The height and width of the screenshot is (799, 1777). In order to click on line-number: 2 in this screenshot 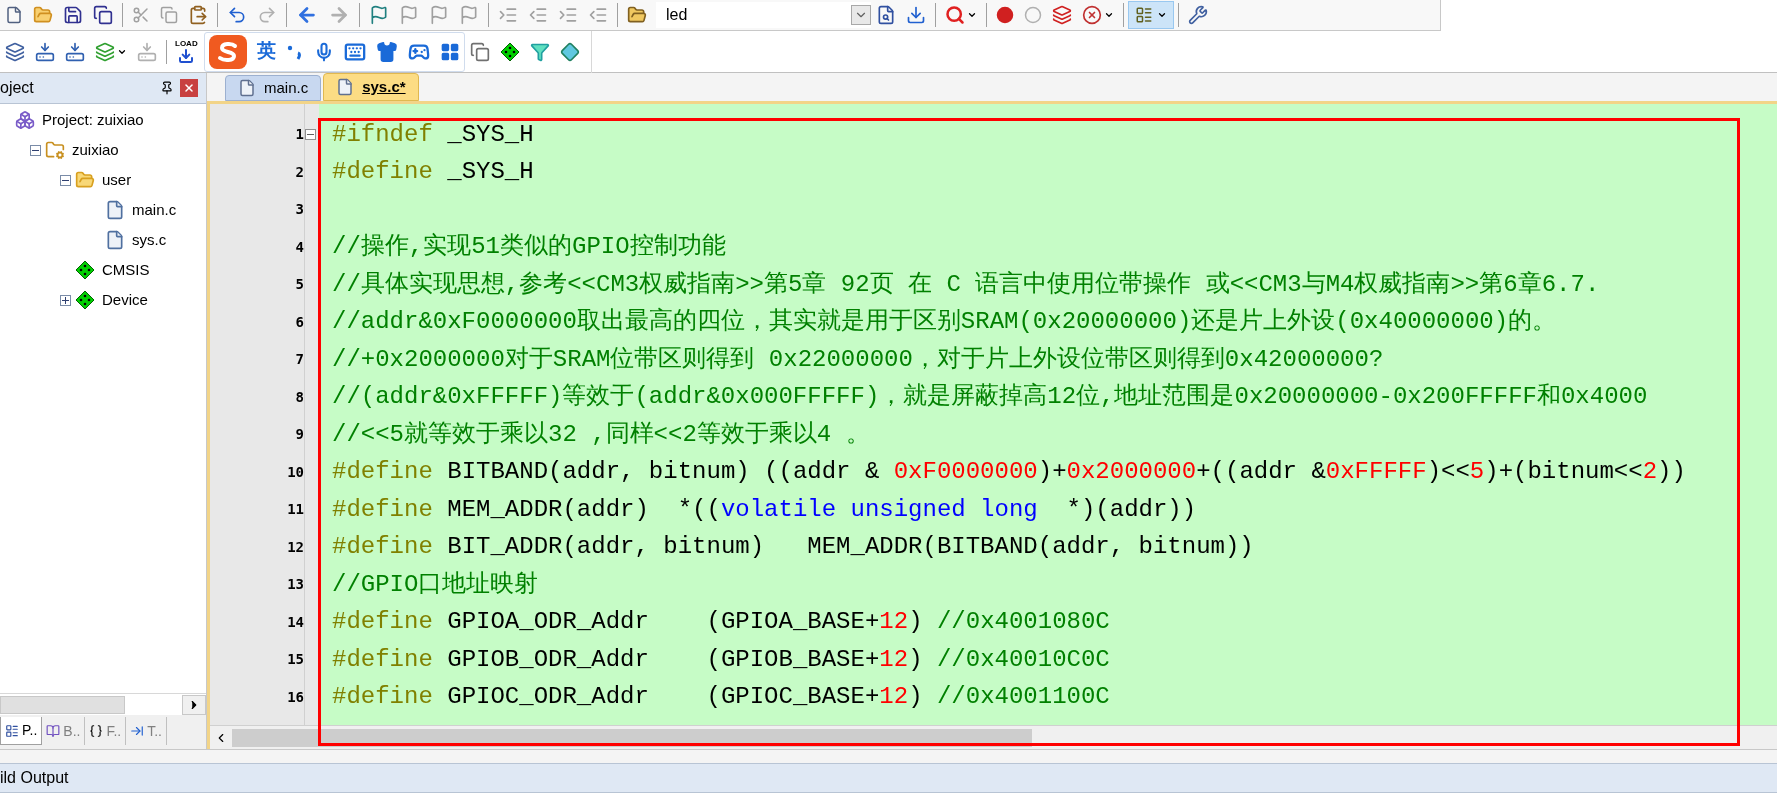, I will do `click(299, 172)`.